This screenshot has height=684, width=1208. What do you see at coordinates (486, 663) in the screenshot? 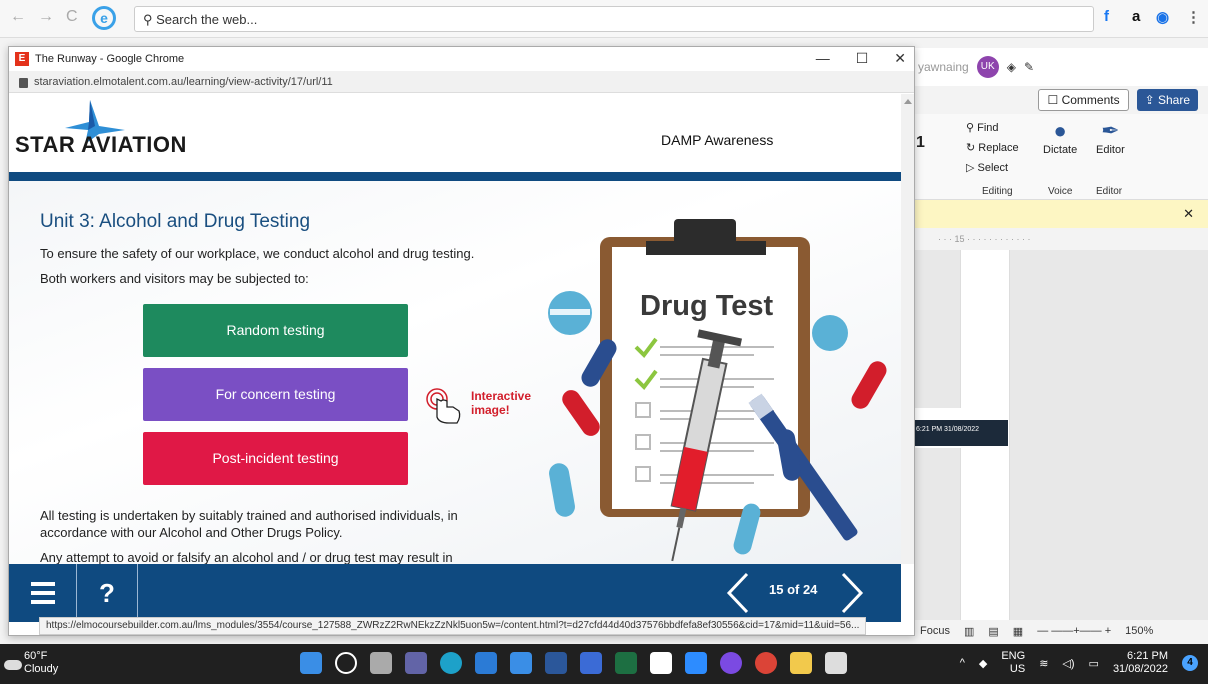
I see `store-icon` at bounding box center [486, 663].